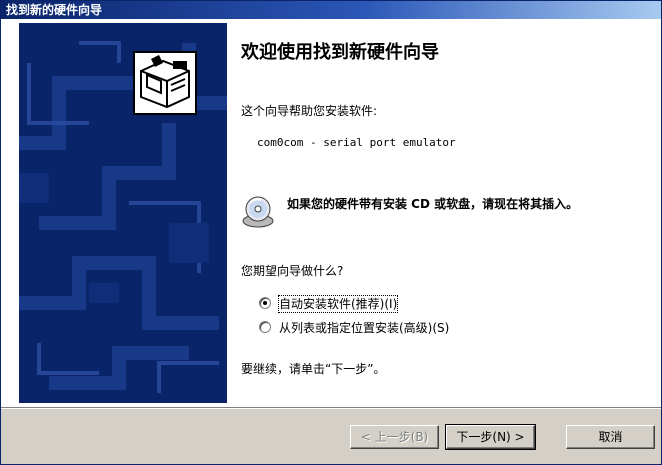 This screenshot has width=662, height=465. I want to click on cd-disc-icon, so click(258, 212).